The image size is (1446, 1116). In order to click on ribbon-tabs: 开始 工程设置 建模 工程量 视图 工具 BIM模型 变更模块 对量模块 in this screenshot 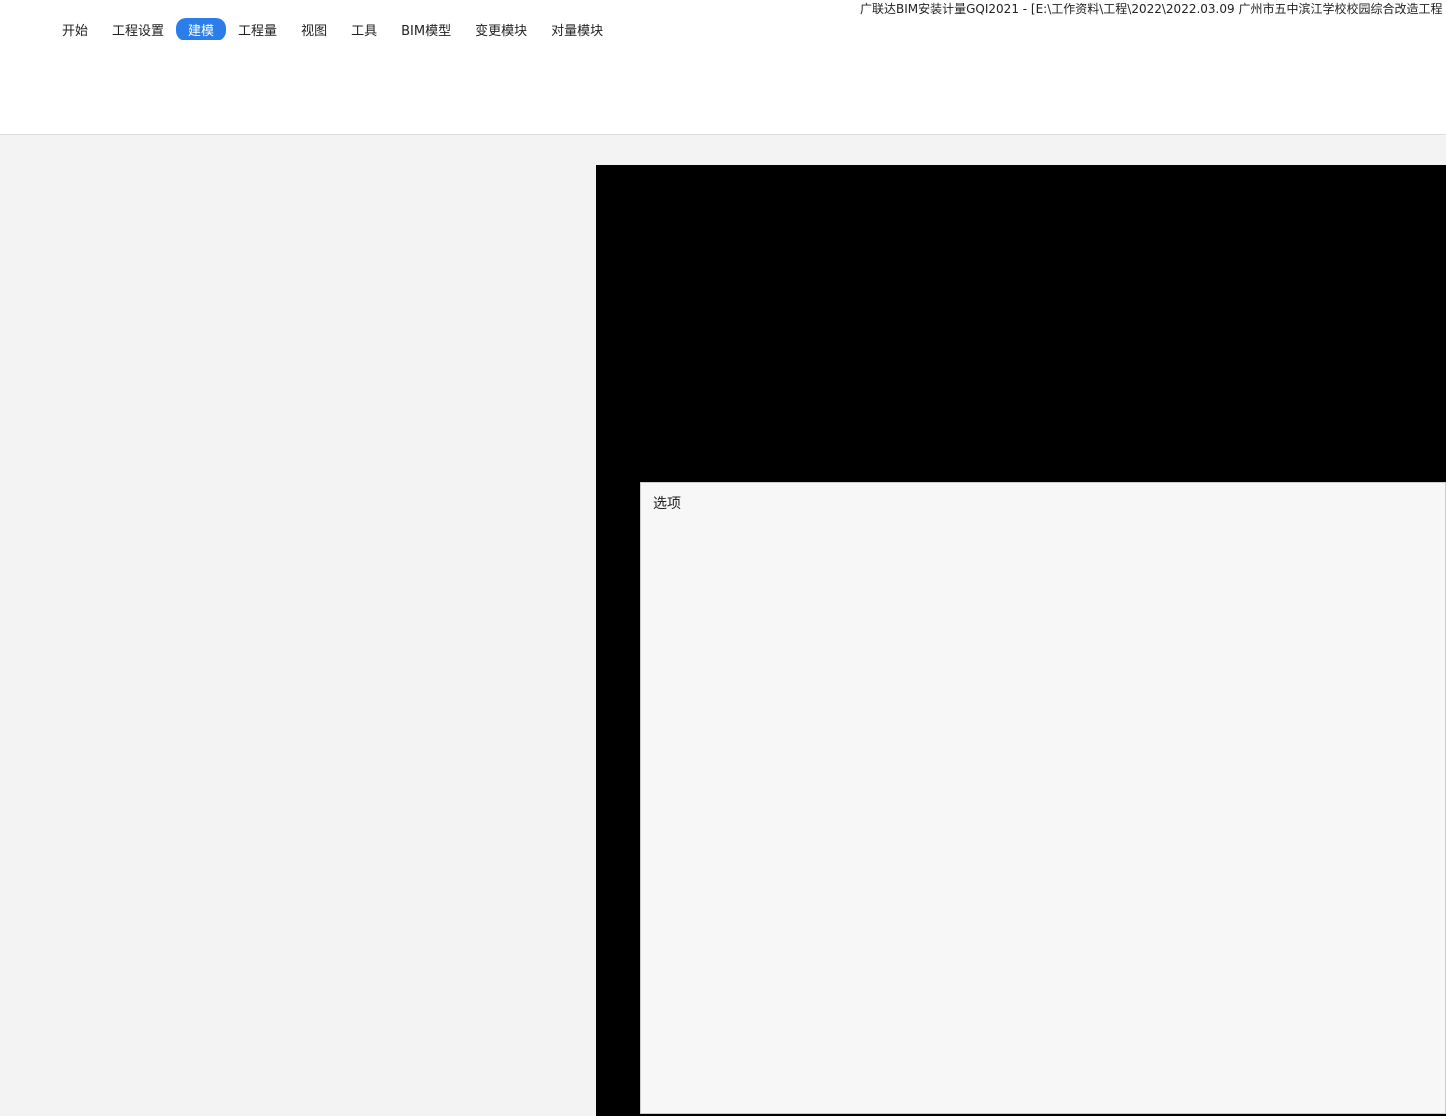, I will do `click(332, 29)`.